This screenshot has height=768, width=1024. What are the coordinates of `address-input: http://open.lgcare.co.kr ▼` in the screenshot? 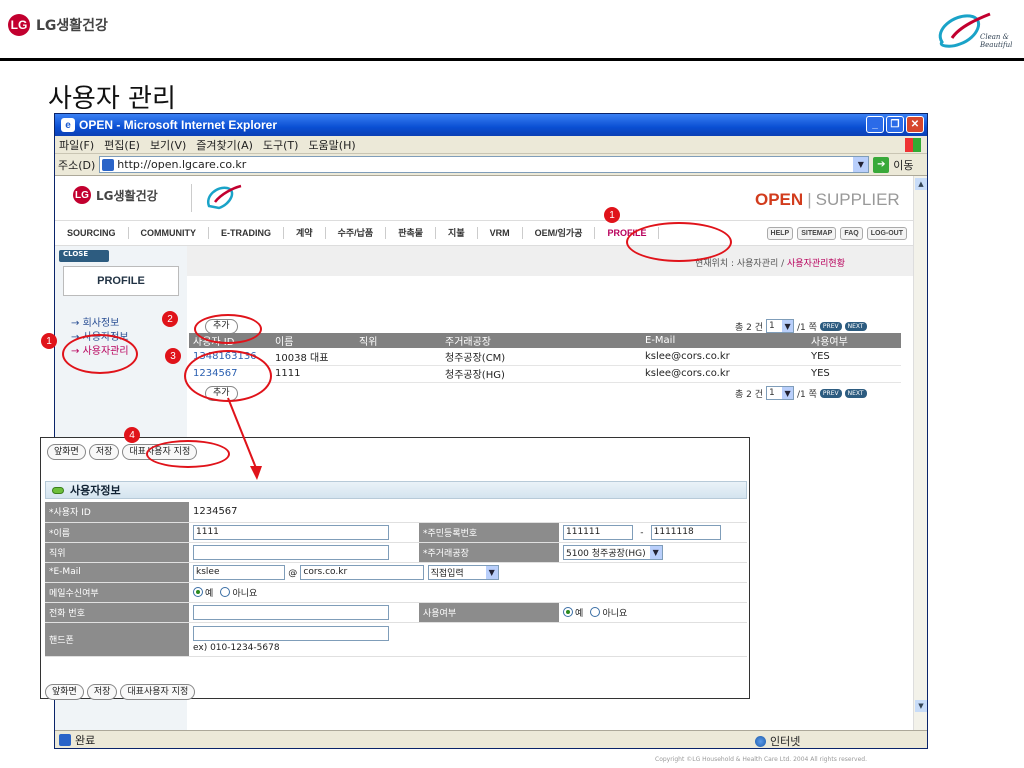 It's located at (484, 164).